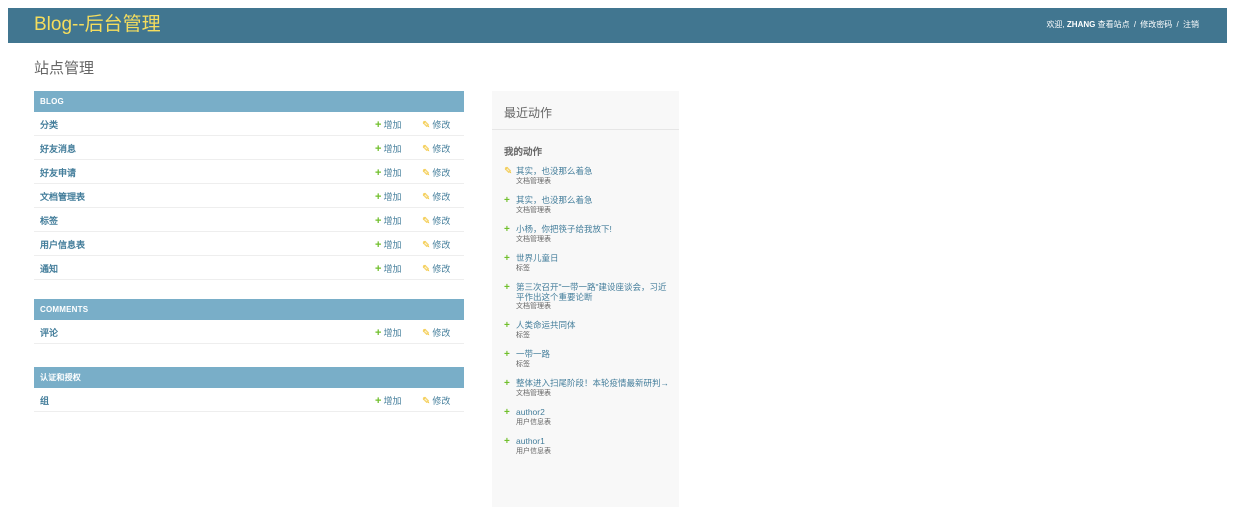 The height and width of the screenshot is (527, 1233). What do you see at coordinates (249, 101) in the screenshot?
I see `module-caption: BLOG` at bounding box center [249, 101].